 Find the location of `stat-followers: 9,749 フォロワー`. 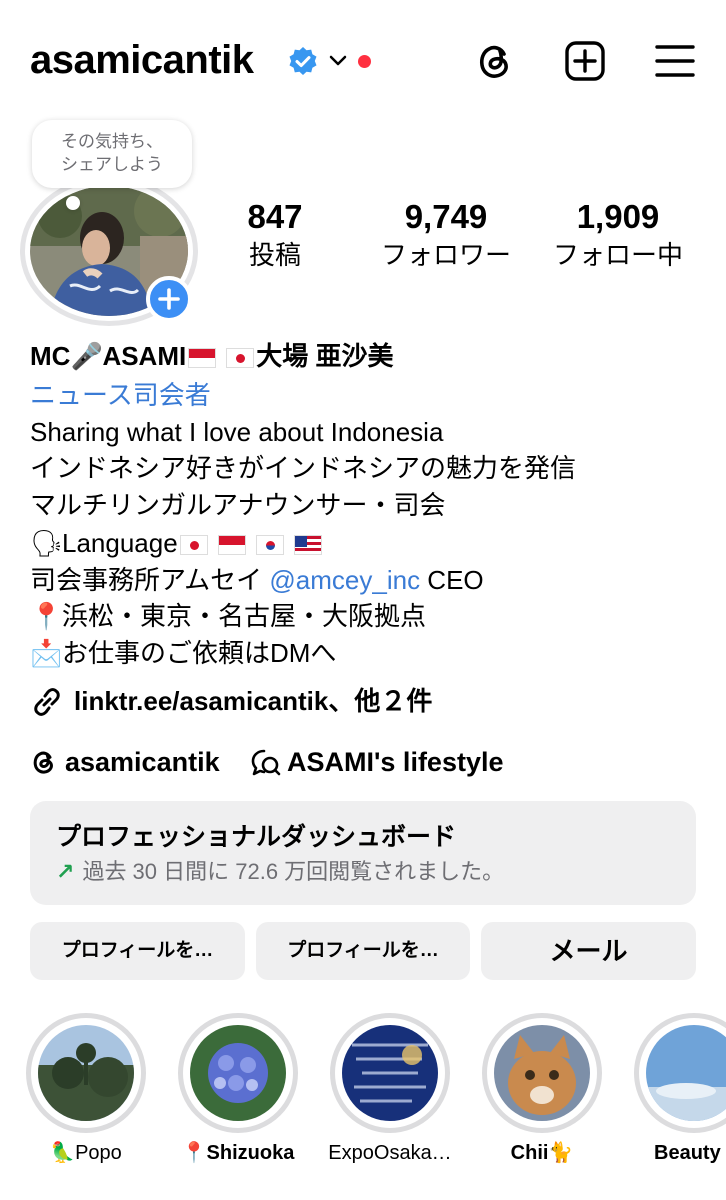

stat-followers: 9,749 フォロワー is located at coordinates (446, 234).